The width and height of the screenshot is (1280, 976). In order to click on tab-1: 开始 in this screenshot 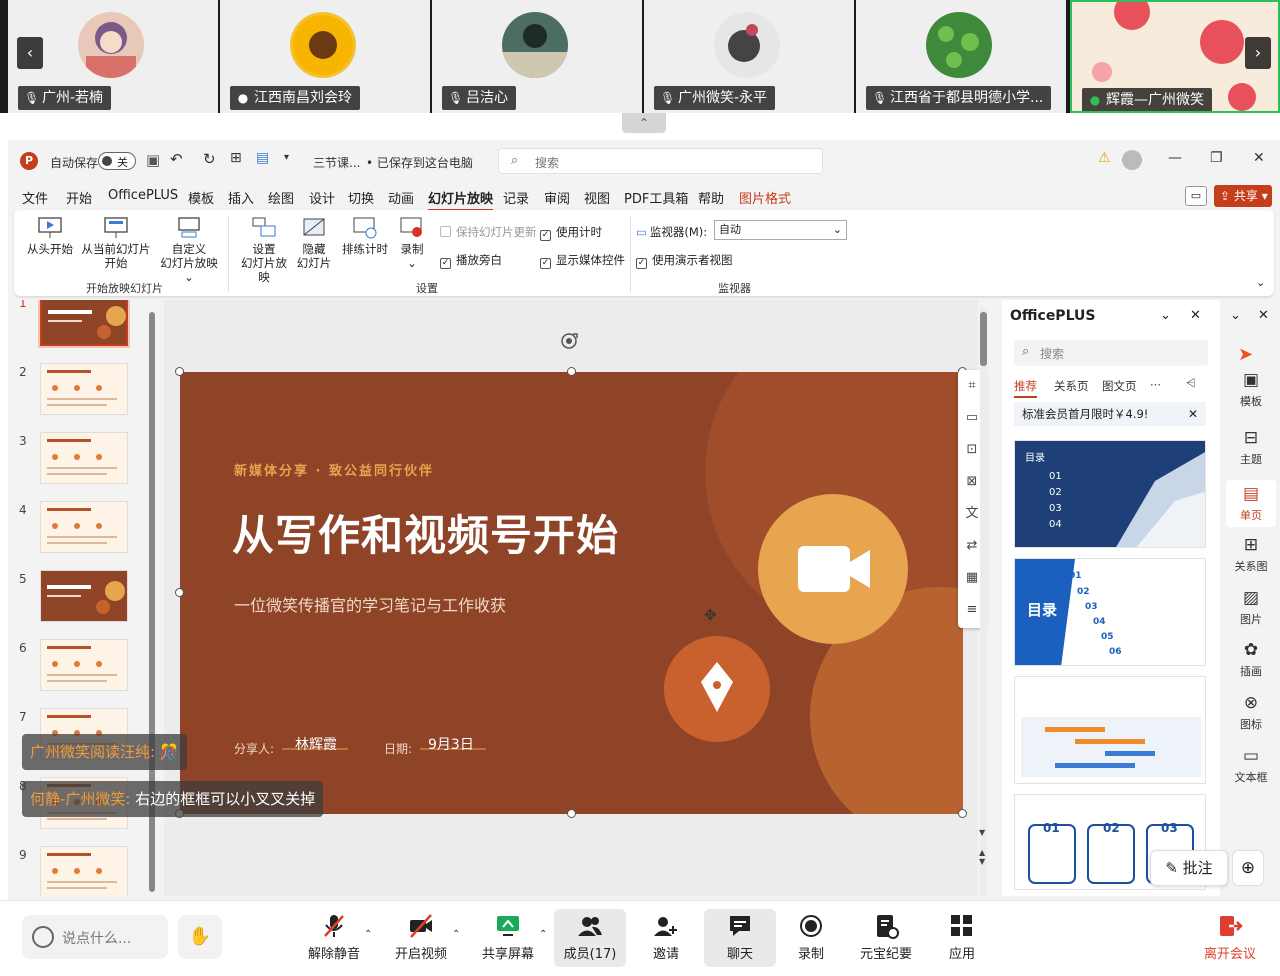, I will do `click(79, 197)`.